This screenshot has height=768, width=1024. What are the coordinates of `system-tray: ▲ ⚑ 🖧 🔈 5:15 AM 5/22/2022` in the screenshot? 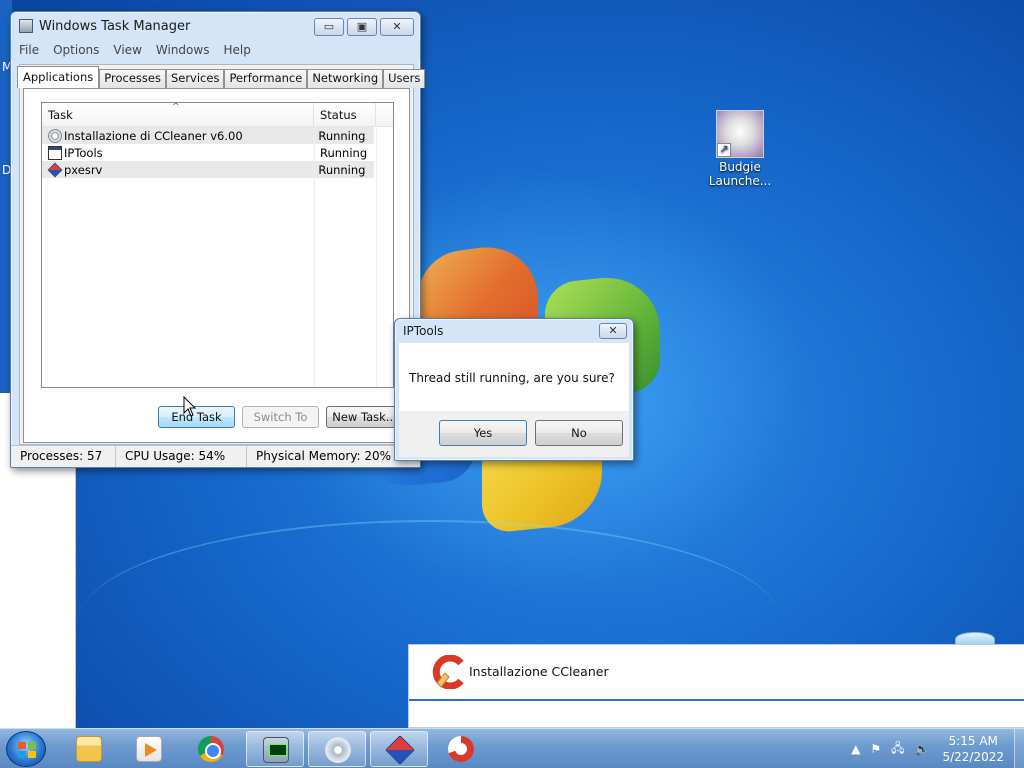 It's located at (935, 748).